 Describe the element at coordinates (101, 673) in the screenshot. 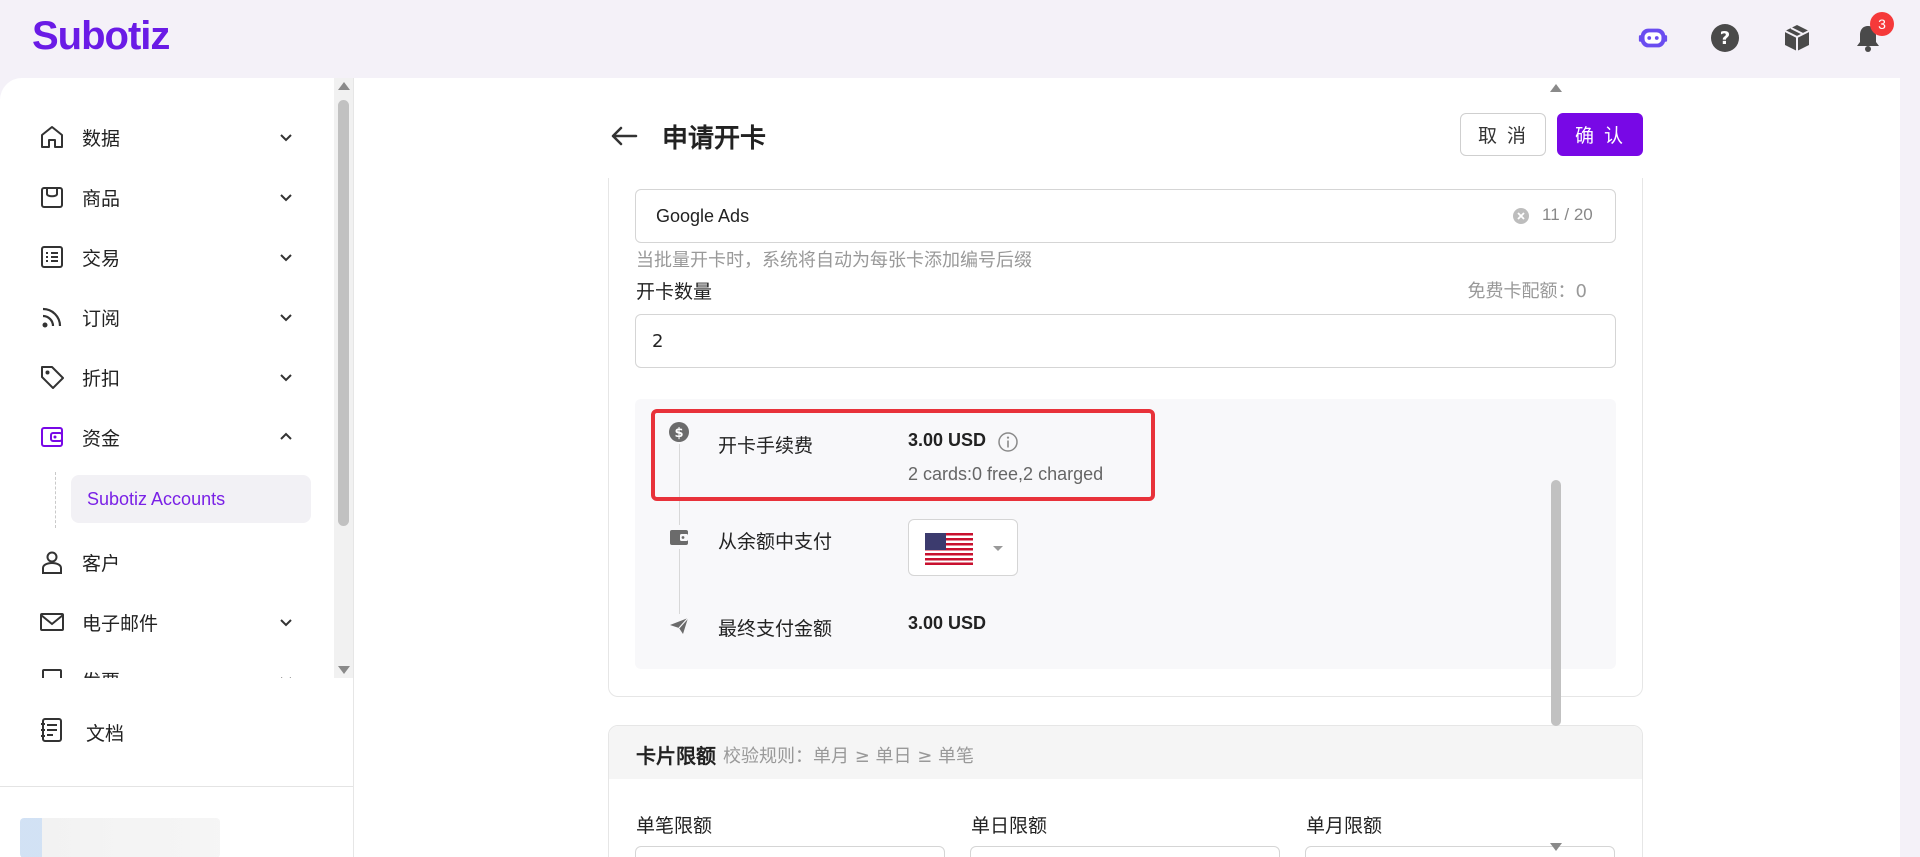

I see `sidebar-item-label: 发票` at that location.